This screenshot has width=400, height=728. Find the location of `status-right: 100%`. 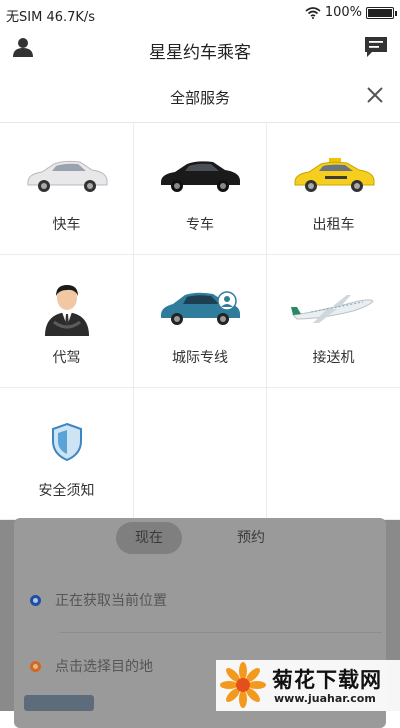

status-right: 100% is located at coordinates (351, 12).